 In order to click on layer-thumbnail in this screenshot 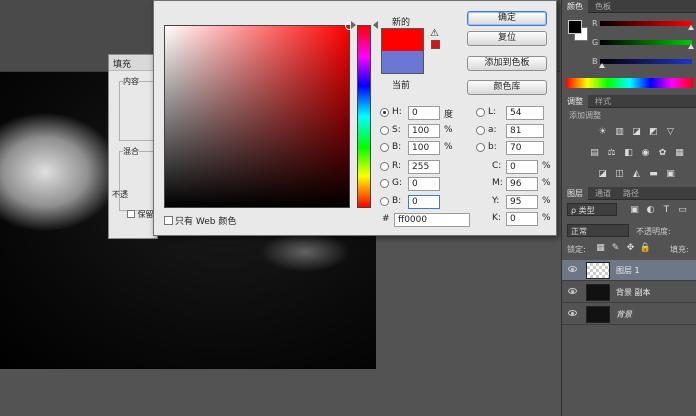, I will do `click(598, 292)`.